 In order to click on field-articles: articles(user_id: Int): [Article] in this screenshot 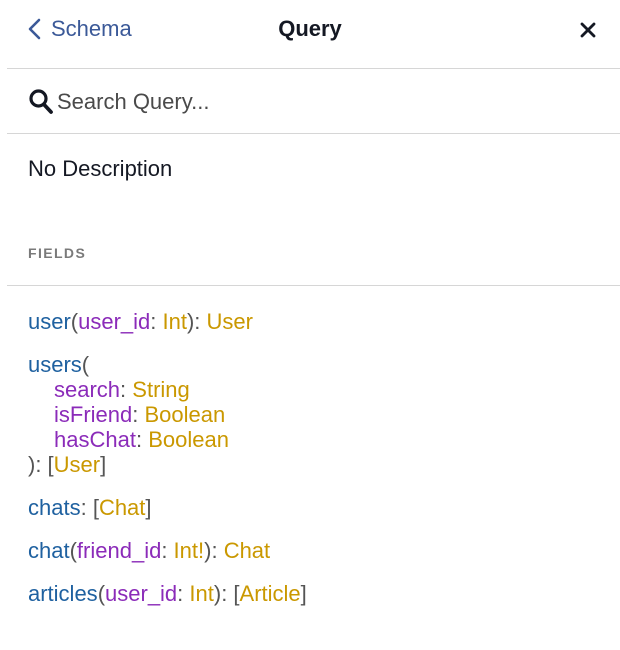, I will do `click(318, 593)`.